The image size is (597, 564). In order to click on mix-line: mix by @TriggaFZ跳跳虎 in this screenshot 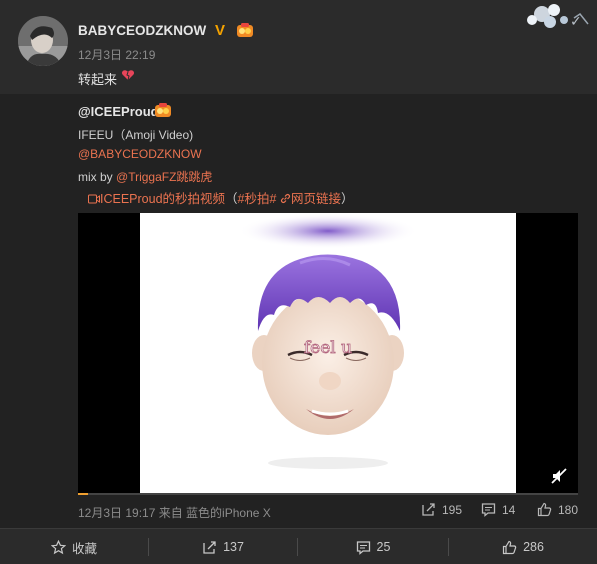, I will do `click(145, 176)`.